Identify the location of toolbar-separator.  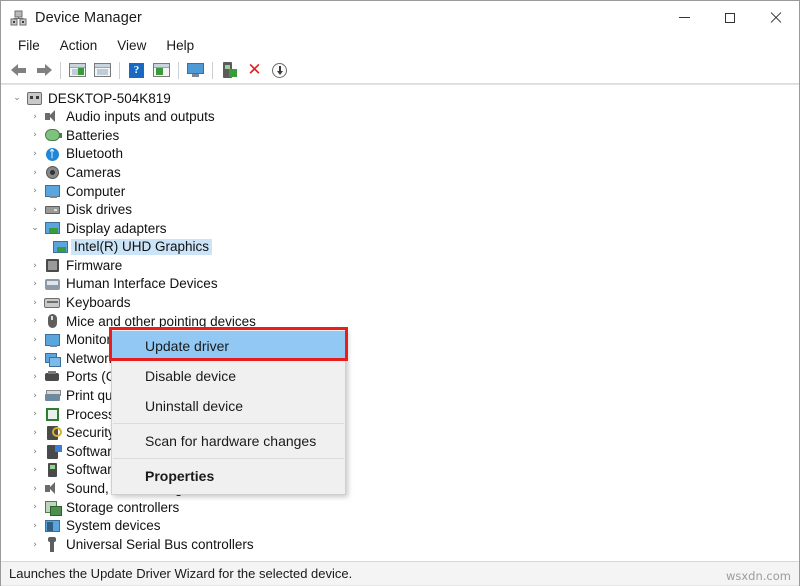
(60, 70).